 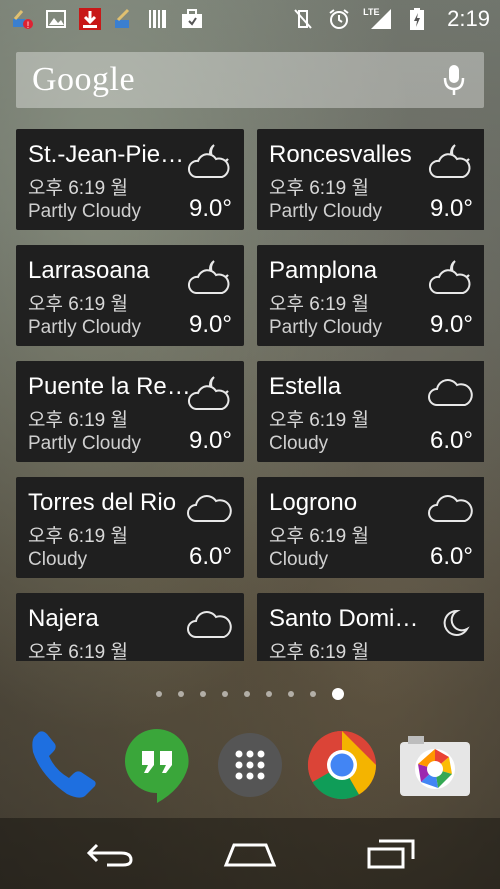 I want to click on city-name: Larrasoana, so click(x=89, y=270).